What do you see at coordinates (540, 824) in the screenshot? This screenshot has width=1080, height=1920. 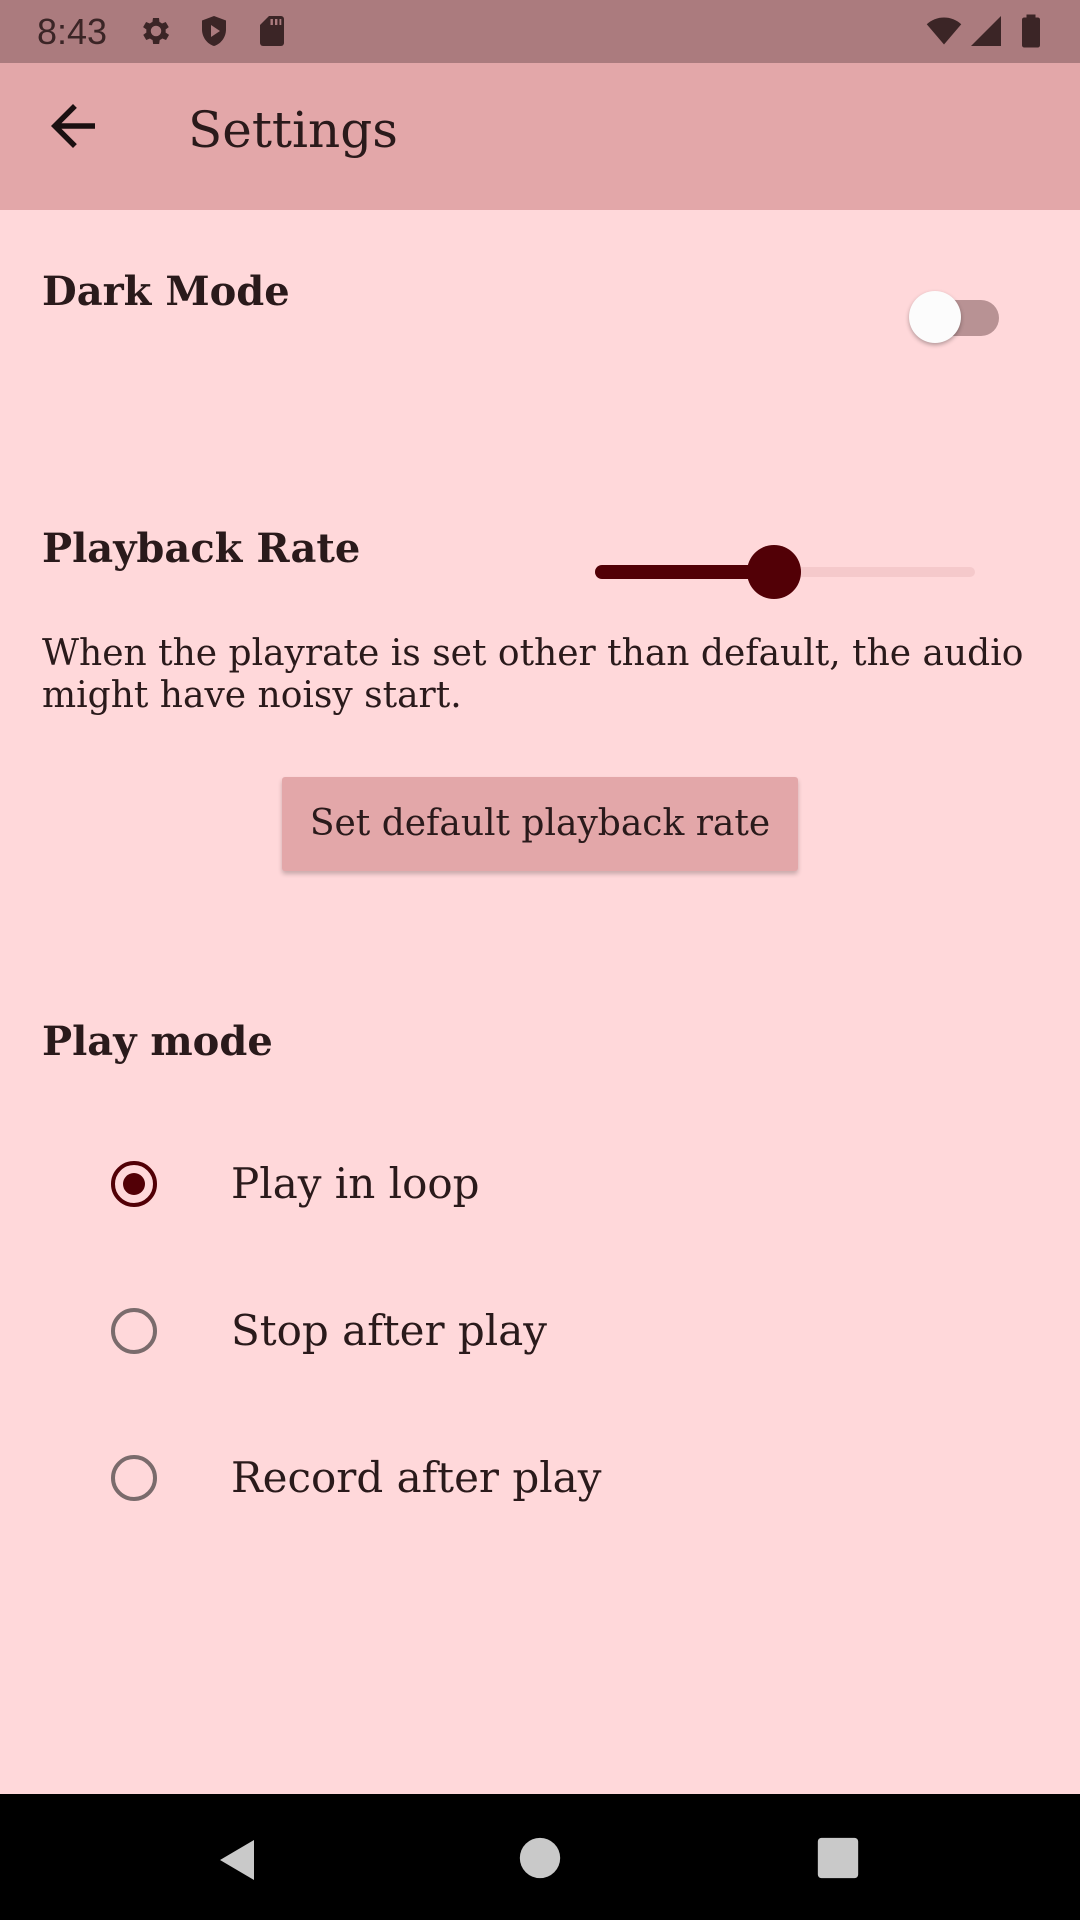 I see `set-default-playback-rate-button: Set default playback rate` at bounding box center [540, 824].